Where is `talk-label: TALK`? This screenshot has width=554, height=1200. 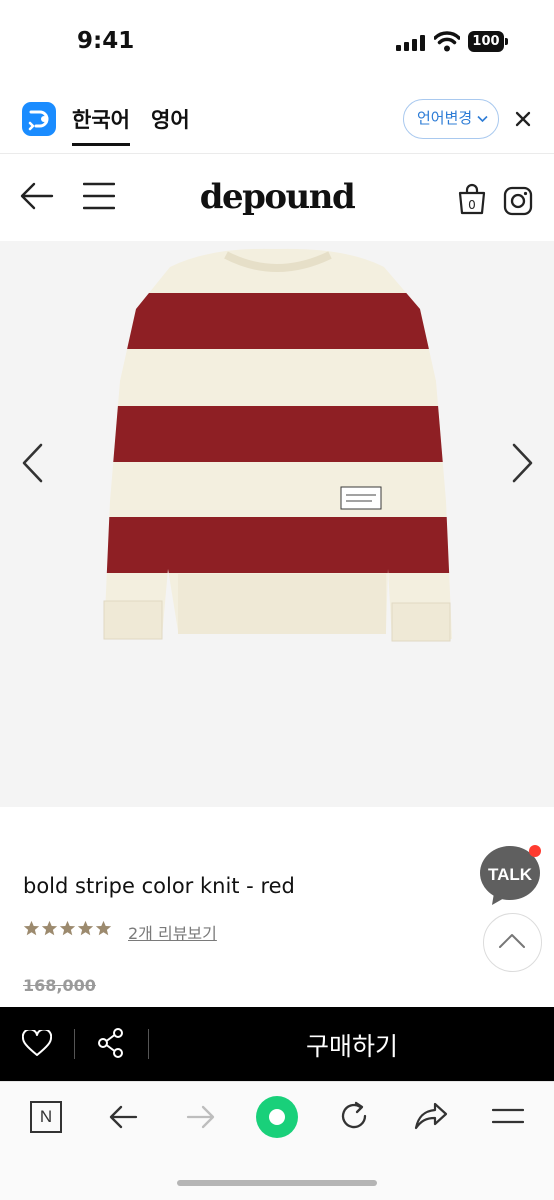 talk-label: TALK is located at coordinates (510, 874).